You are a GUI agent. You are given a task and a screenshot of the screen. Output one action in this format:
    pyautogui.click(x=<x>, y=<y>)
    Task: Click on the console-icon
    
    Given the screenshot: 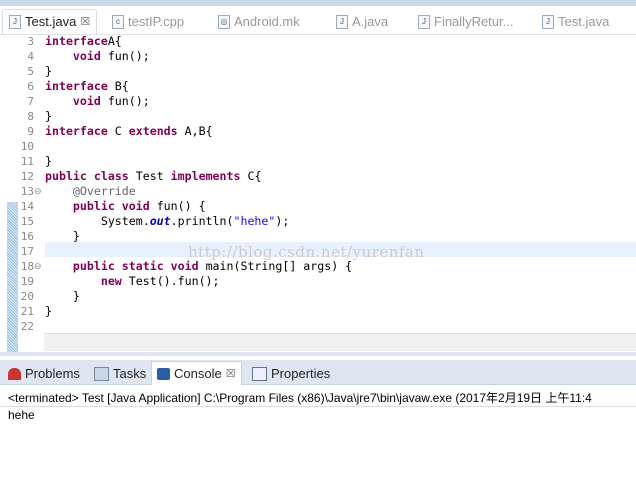 What is the action you would take?
    pyautogui.click(x=163, y=373)
    